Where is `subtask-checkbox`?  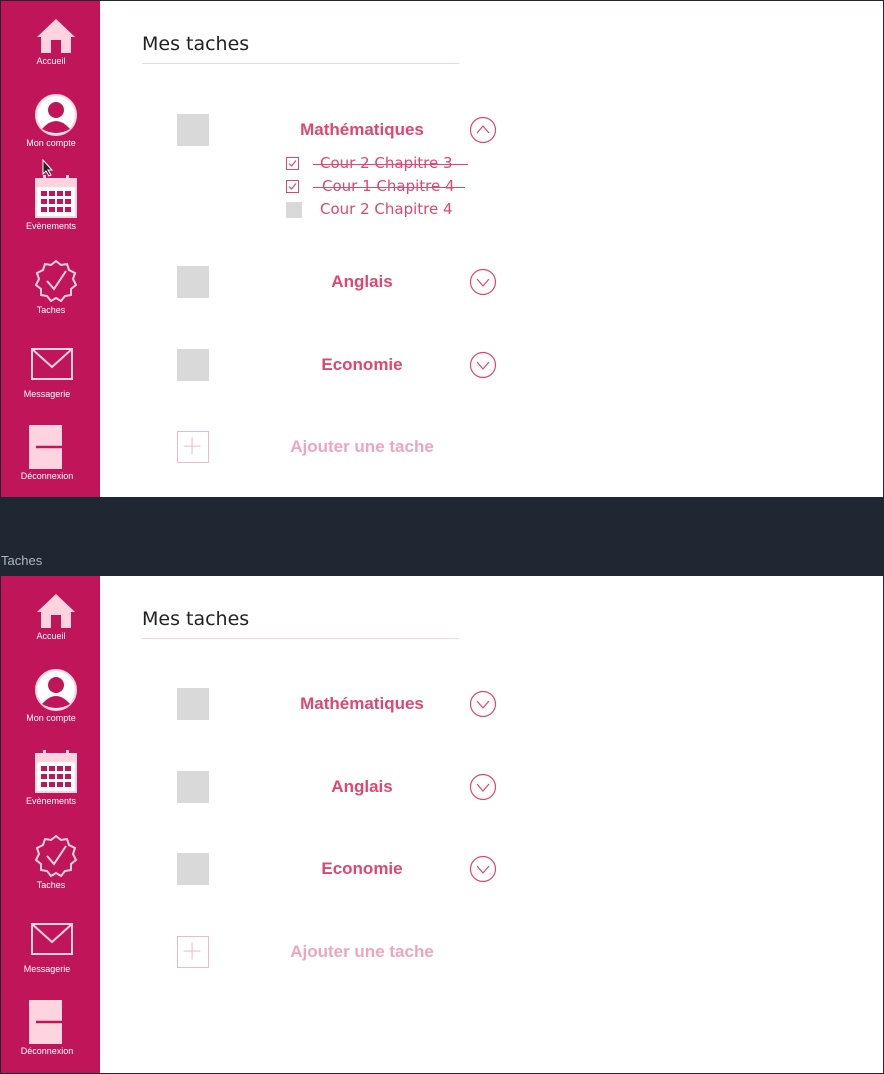 subtask-checkbox is located at coordinates (294, 210).